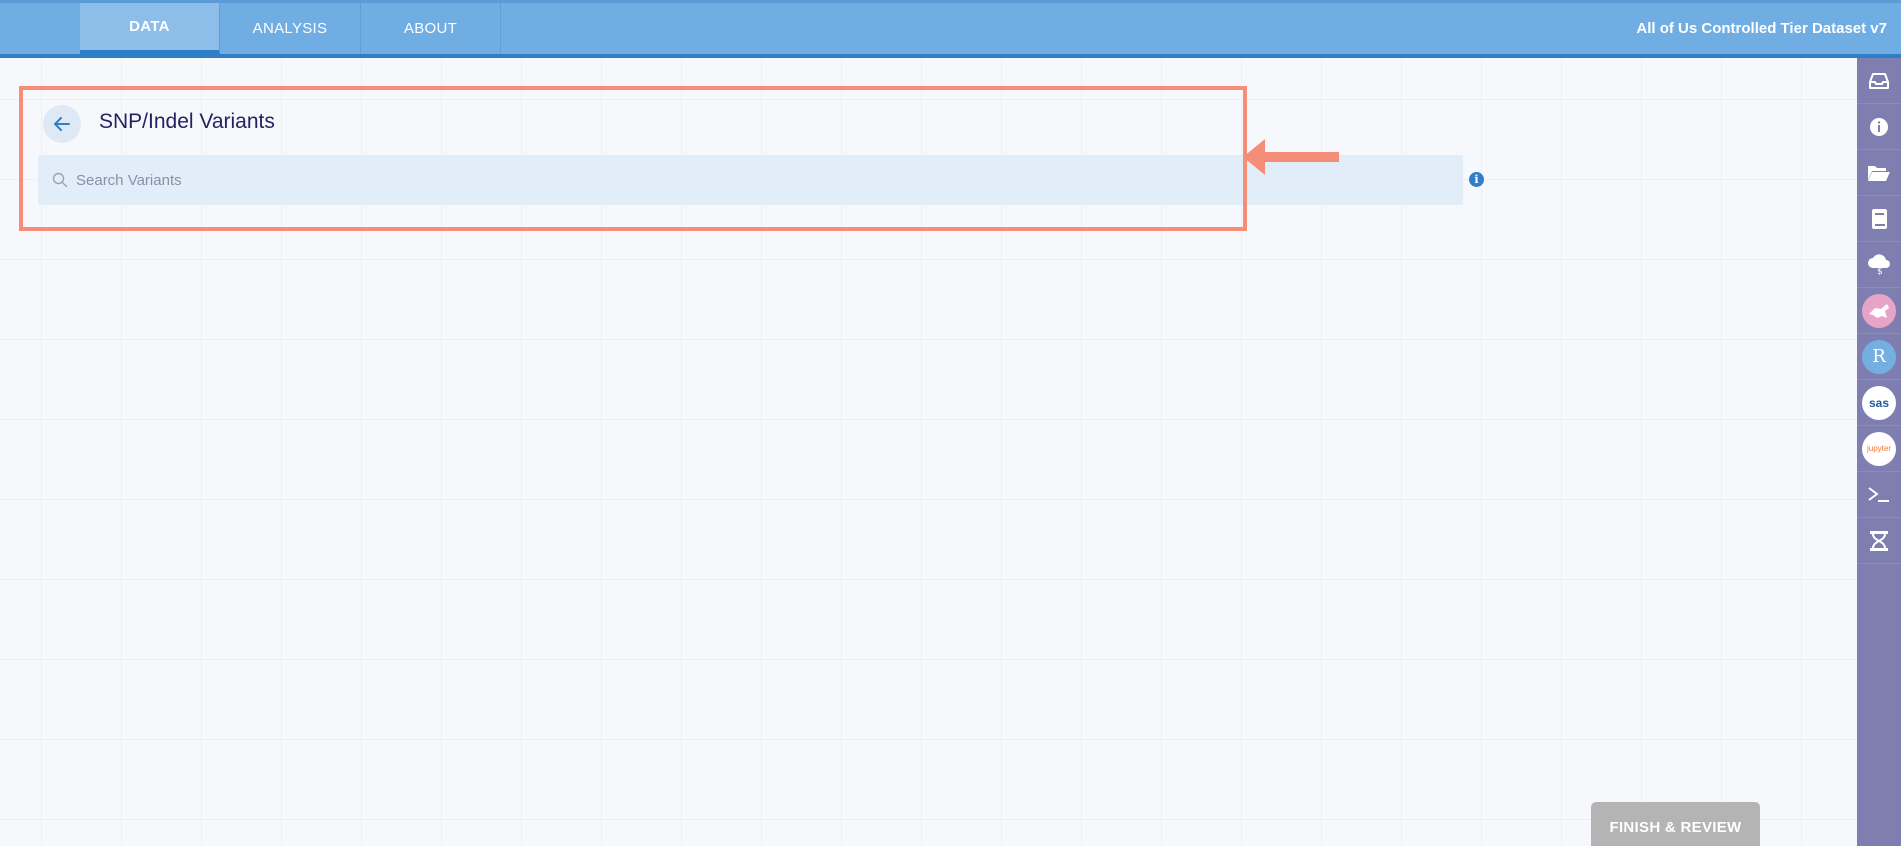  What do you see at coordinates (150, 28) in the screenshot?
I see `tab-data: DATA` at bounding box center [150, 28].